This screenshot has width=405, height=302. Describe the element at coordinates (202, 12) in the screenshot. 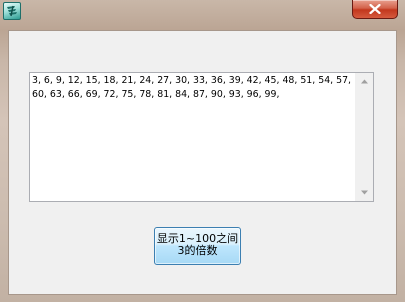

I see `title-bar` at that location.